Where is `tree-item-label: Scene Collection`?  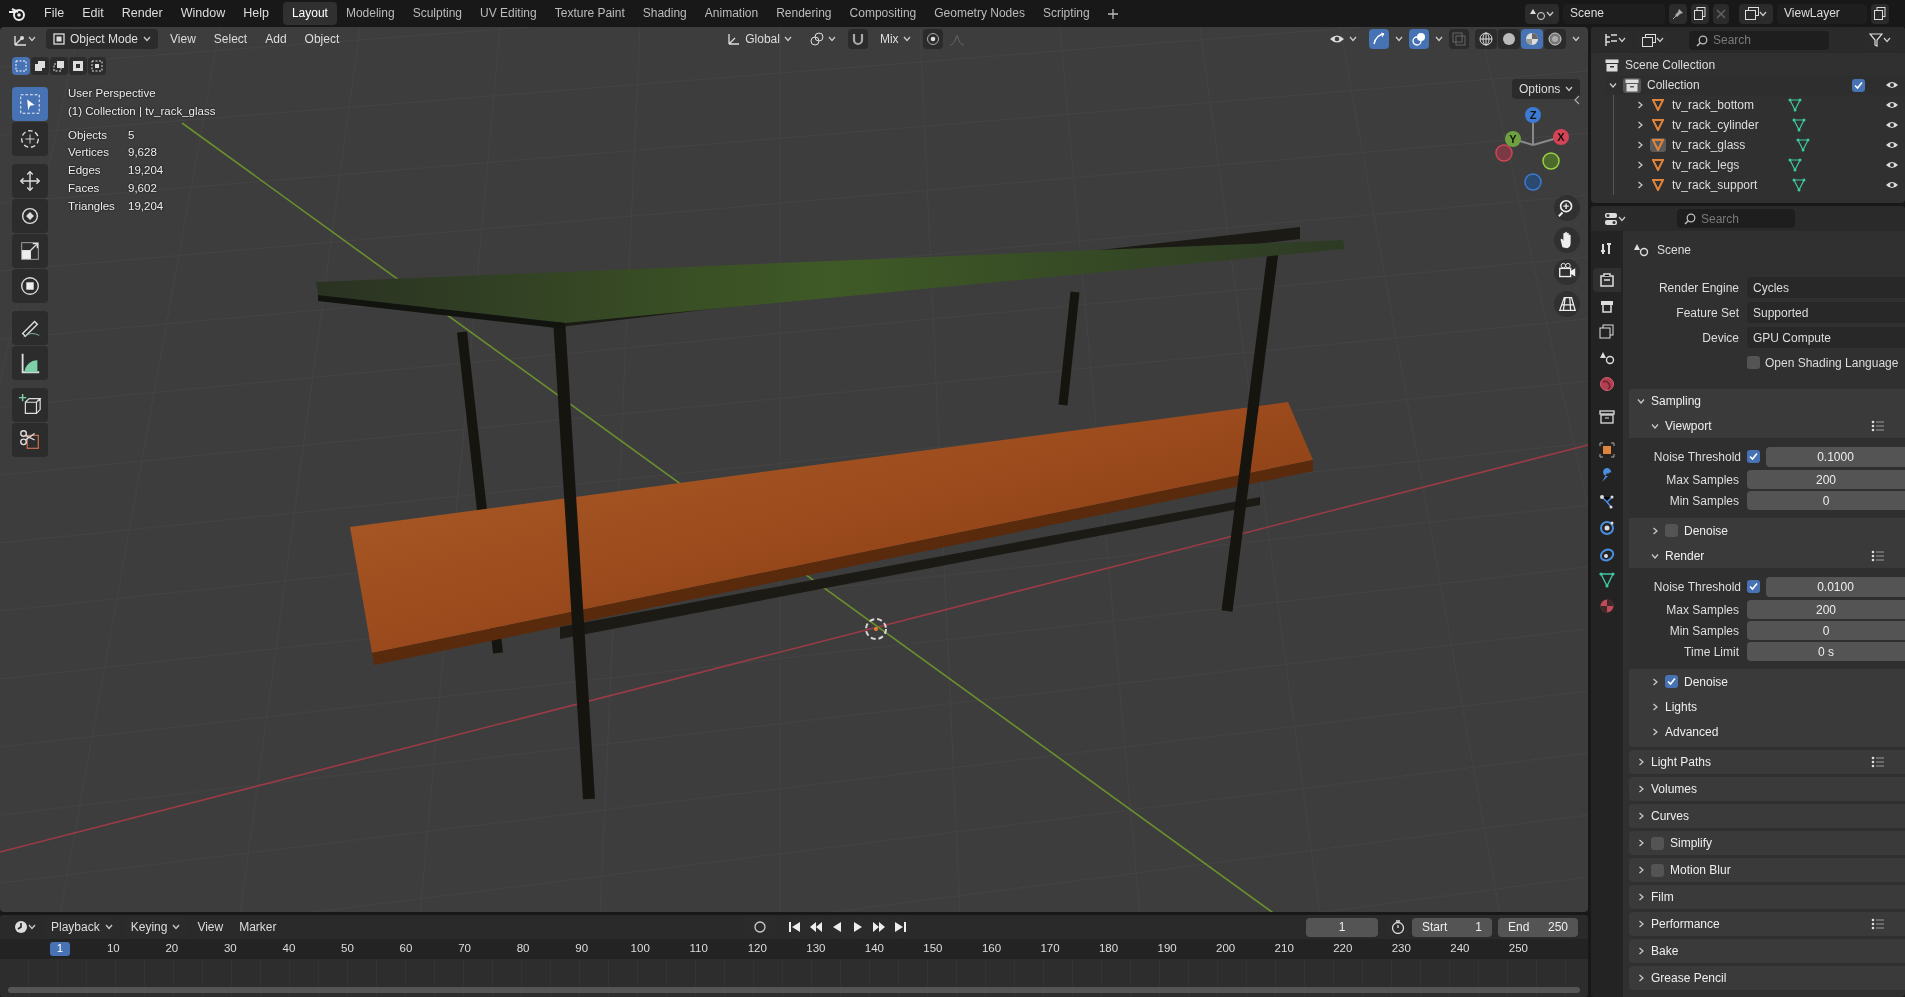 tree-item-label: Scene Collection is located at coordinates (1670, 65).